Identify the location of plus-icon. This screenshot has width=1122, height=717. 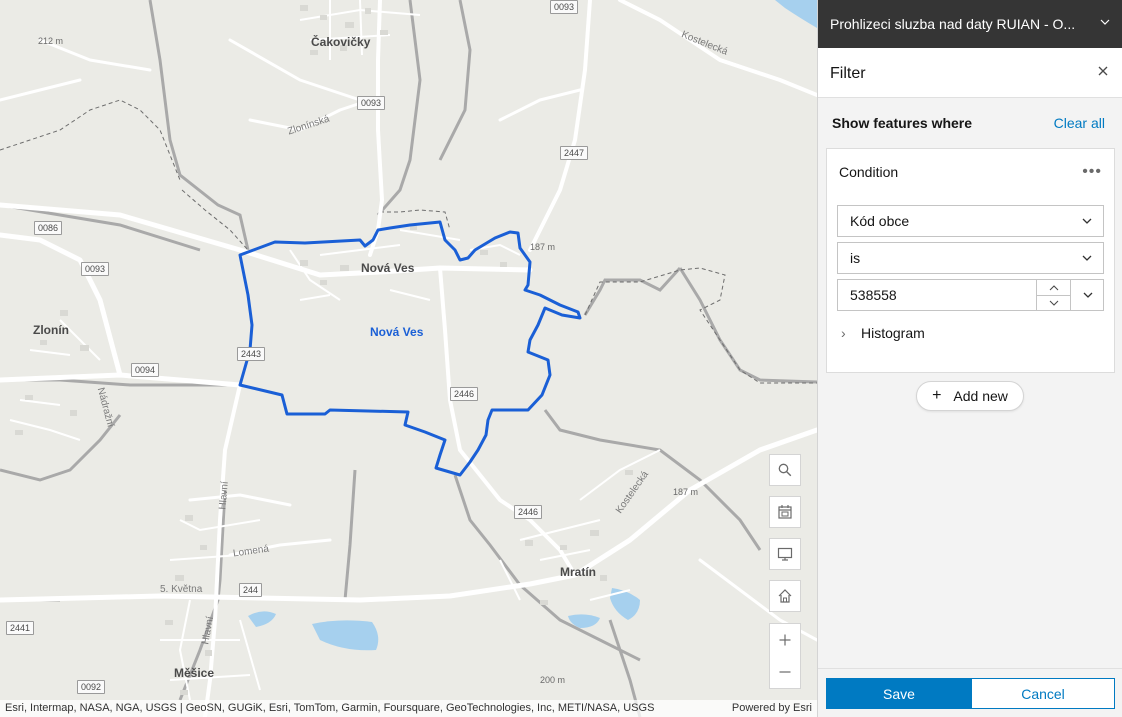
(785, 640).